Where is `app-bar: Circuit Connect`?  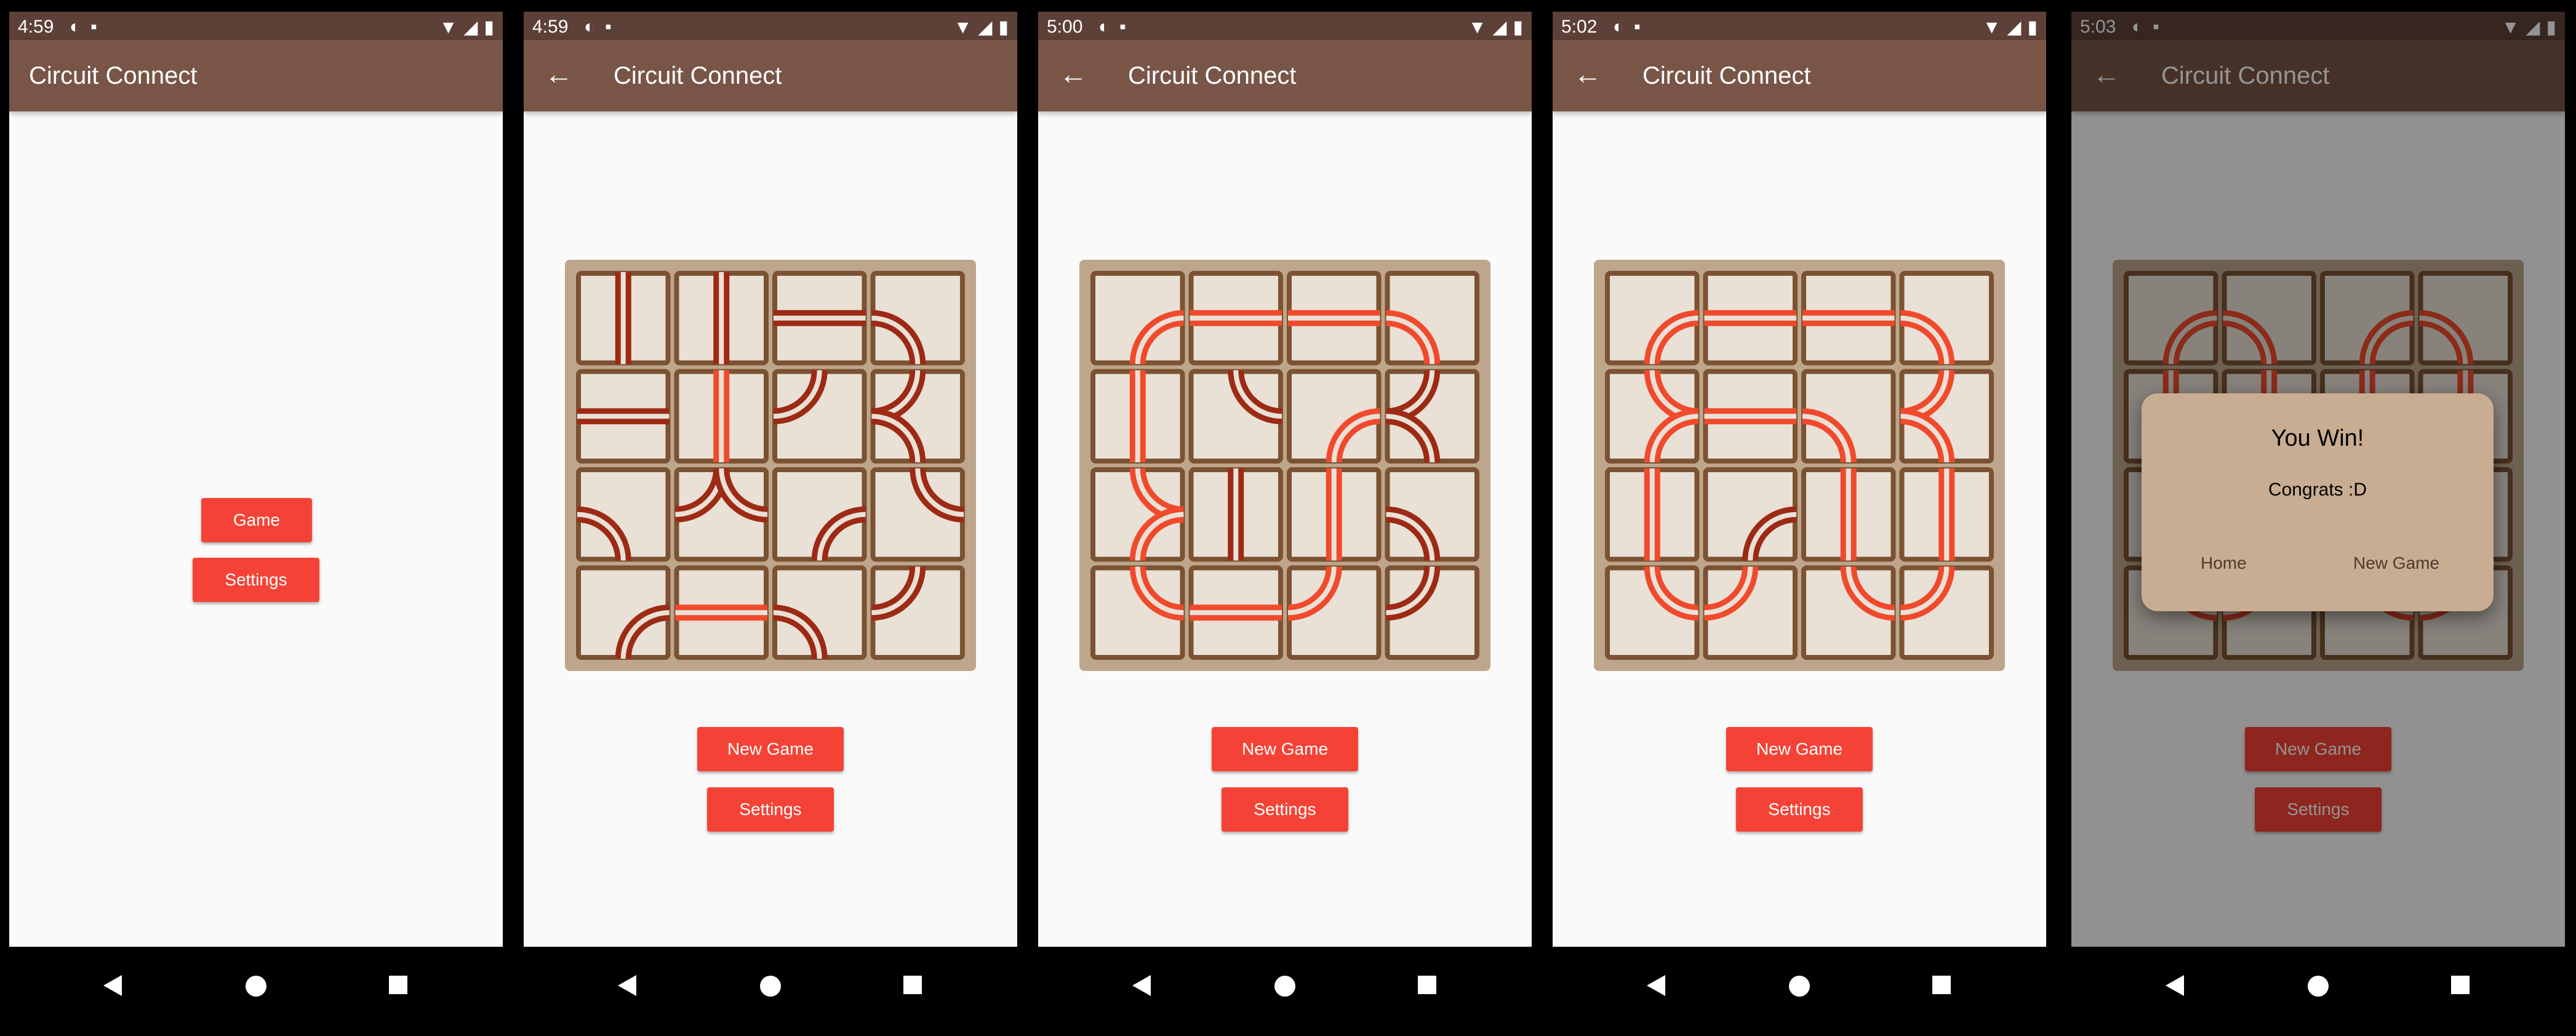
app-bar: Circuit Connect is located at coordinates (256, 75).